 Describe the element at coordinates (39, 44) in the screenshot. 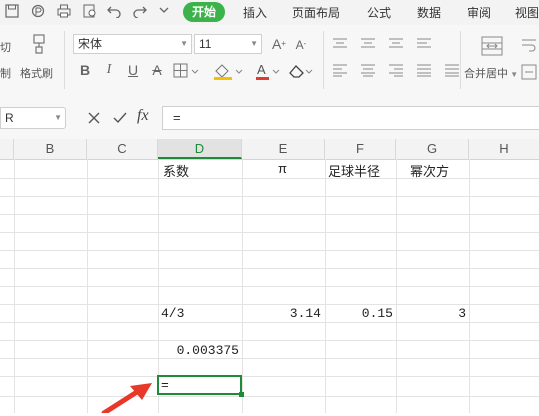

I see `format-painter-icon` at that location.